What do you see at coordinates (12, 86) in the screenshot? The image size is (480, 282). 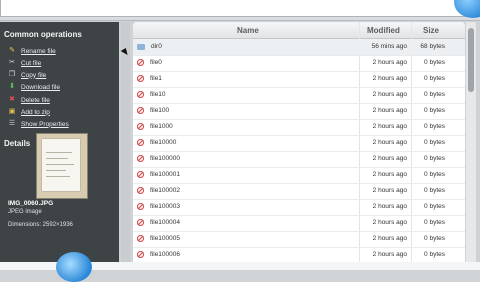 I see `download-icon: ⬇` at bounding box center [12, 86].